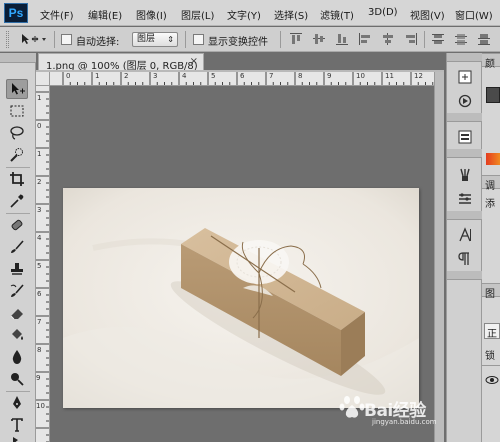 The width and height of the screenshot is (500, 442). Describe the element at coordinates (57, 14) in the screenshot. I see `menu-file: 文件(F)` at that location.